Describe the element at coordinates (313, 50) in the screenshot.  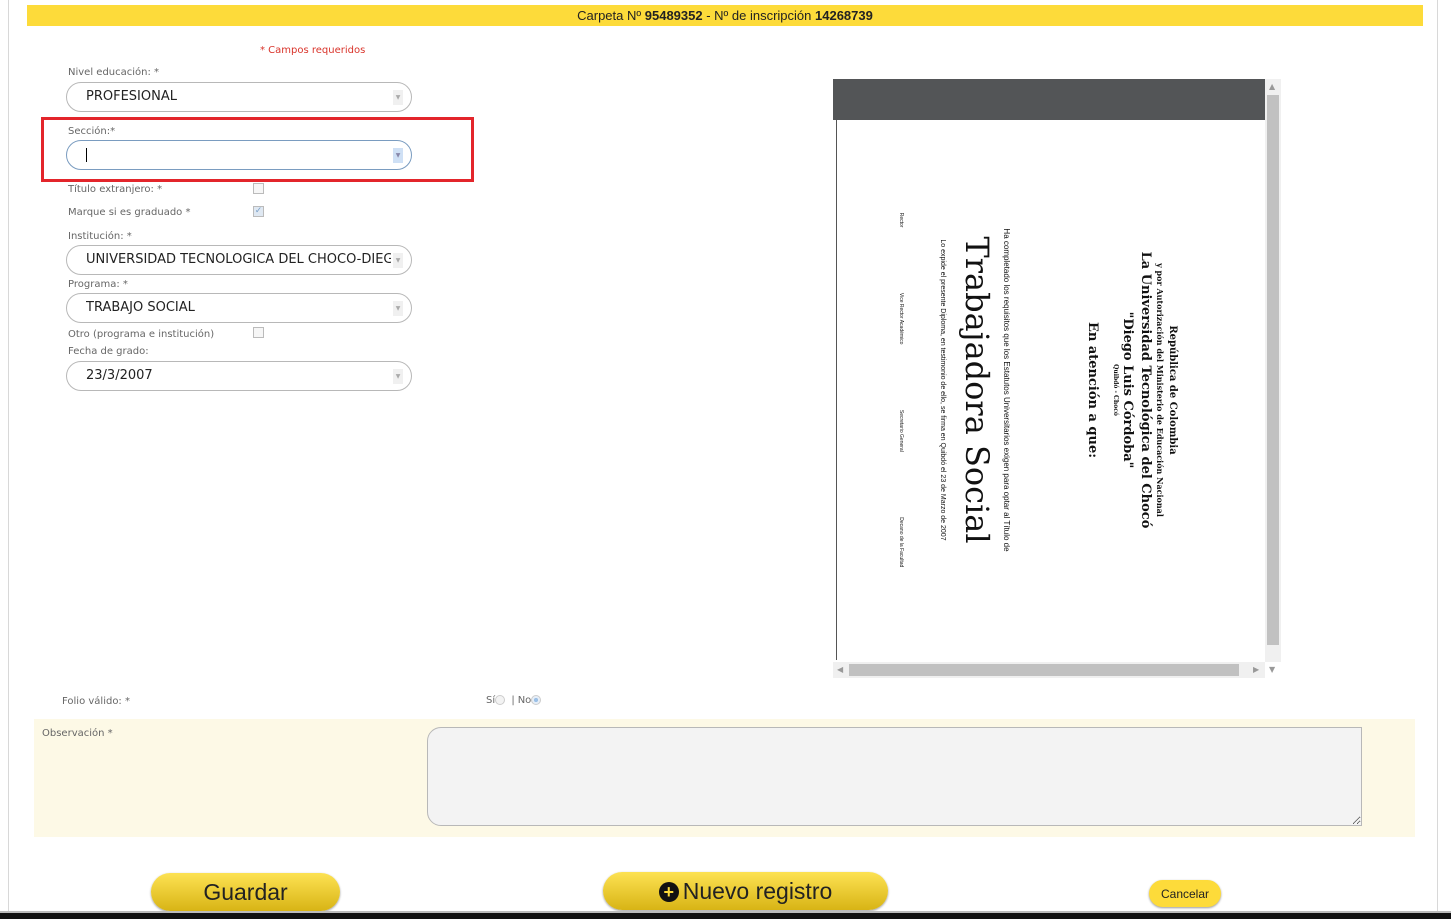
I see `required-note: * Campos requeridos` at that location.